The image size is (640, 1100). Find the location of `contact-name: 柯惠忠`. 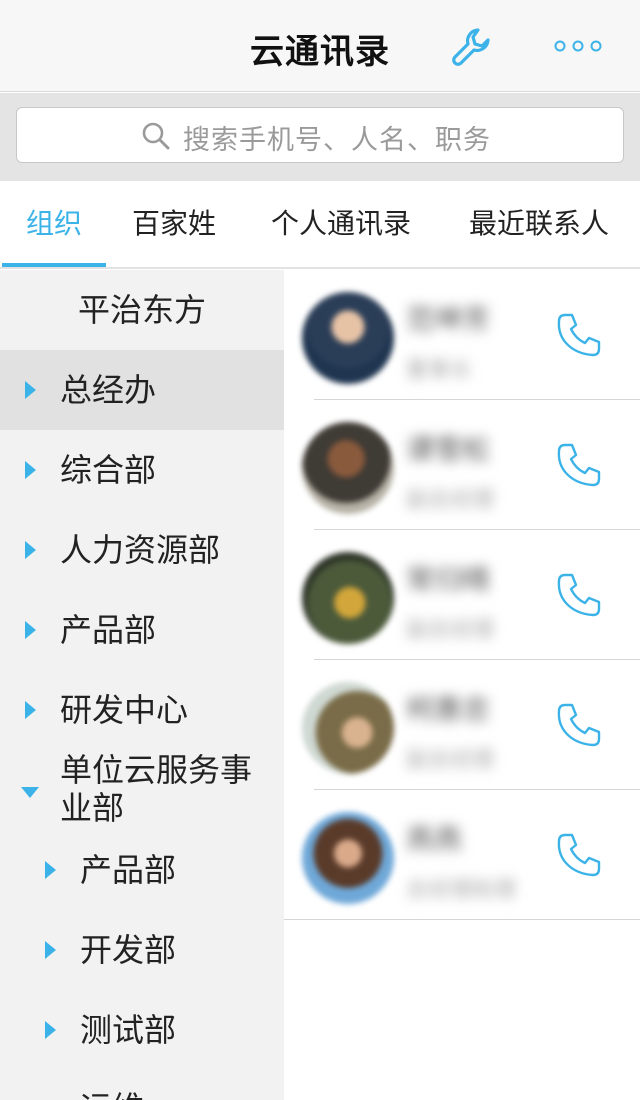

contact-name: 柯惠忠 is located at coordinates (448, 709).